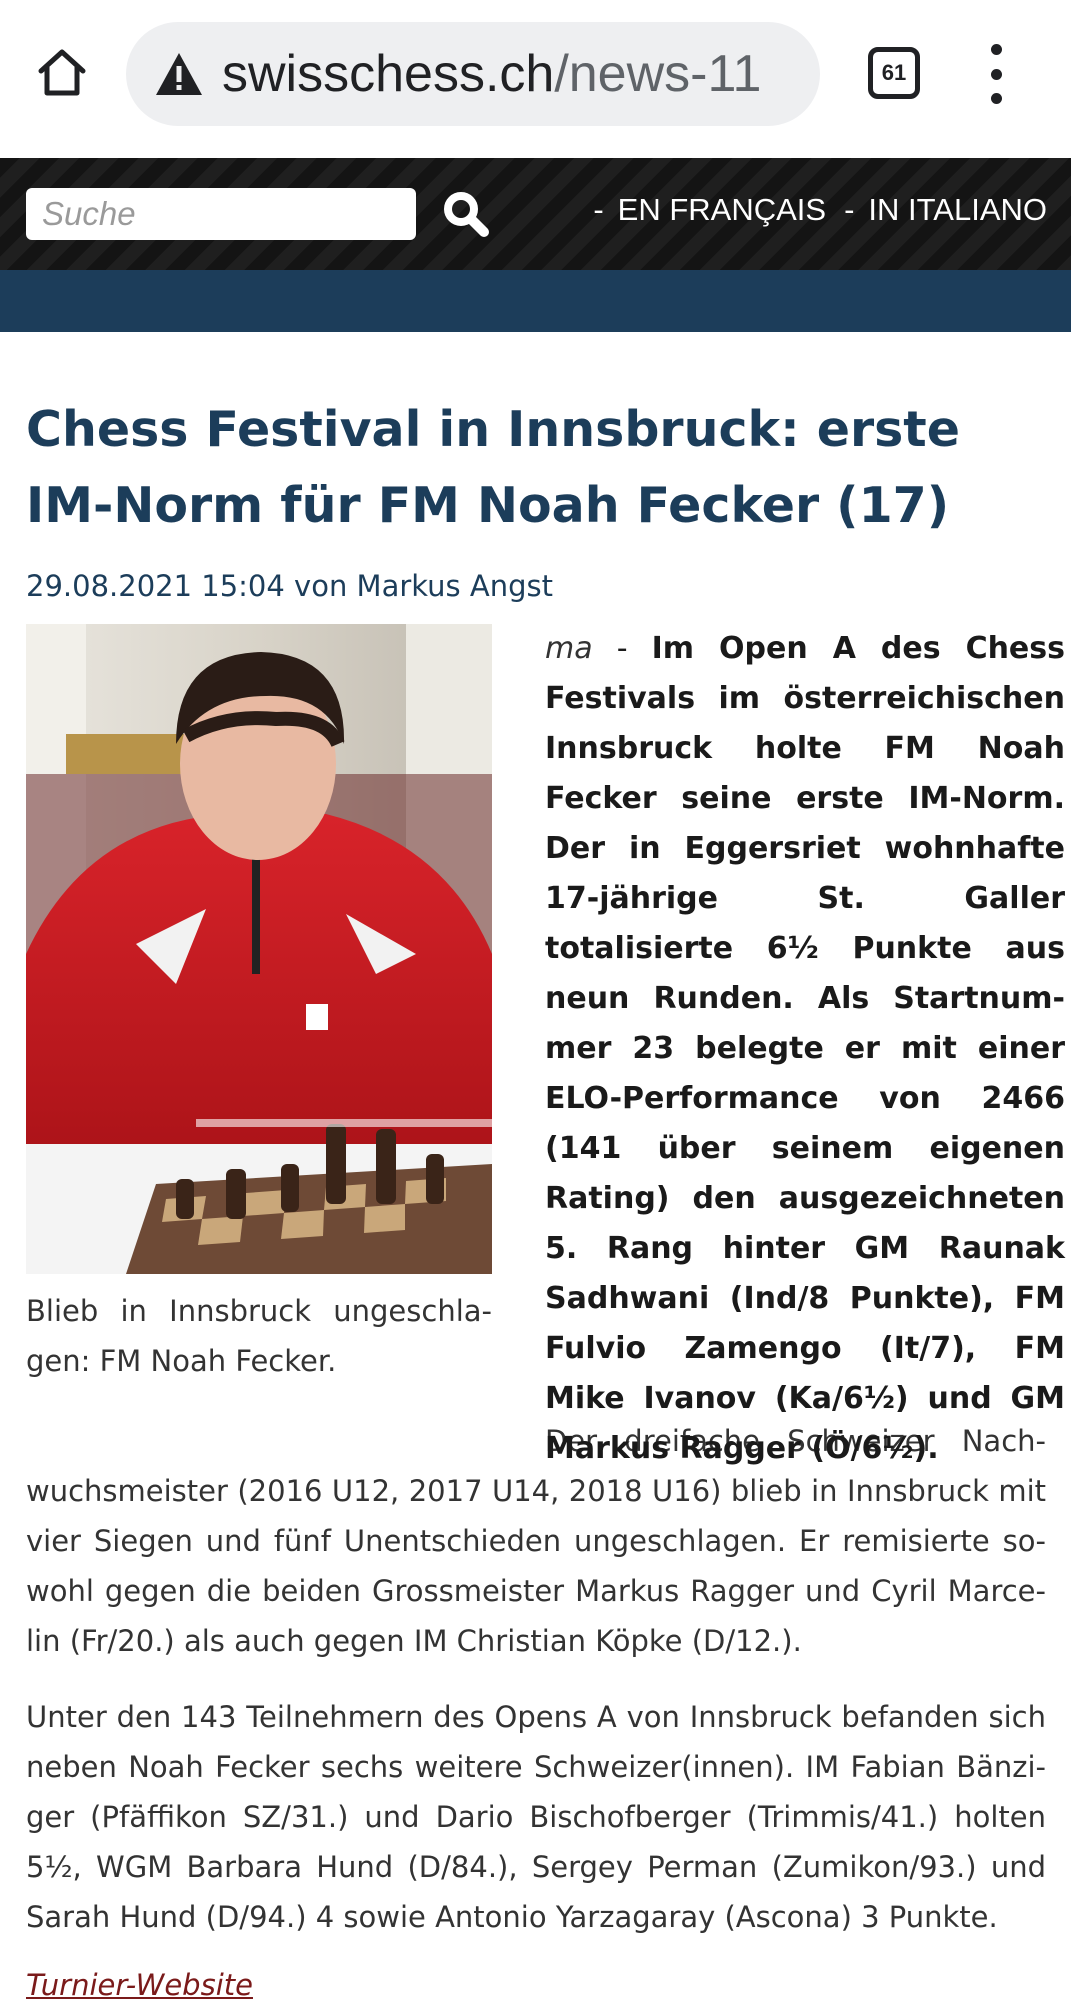 This screenshot has height=2015, width=1071. I want to click on tournament-website-link: Turnier-Website, so click(139, 1985).